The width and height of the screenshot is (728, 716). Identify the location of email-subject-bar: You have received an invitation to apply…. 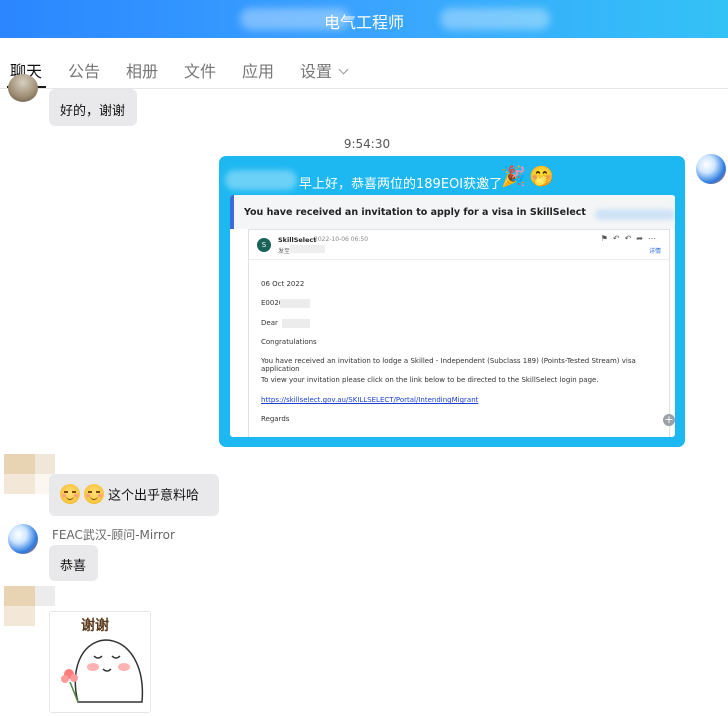
(452, 212).